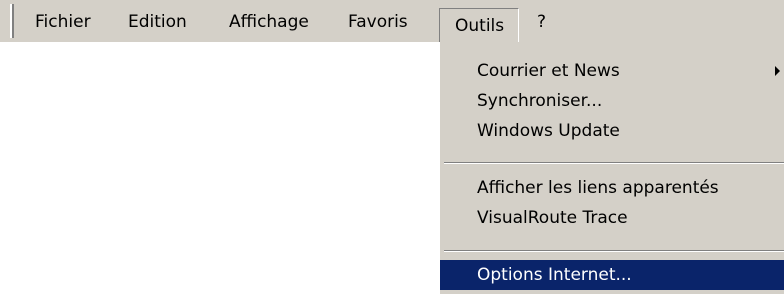 This screenshot has width=784, height=294. What do you see at coordinates (63, 22) in the screenshot?
I see `menu-fichier: Fichier` at bounding box center [63, 22].